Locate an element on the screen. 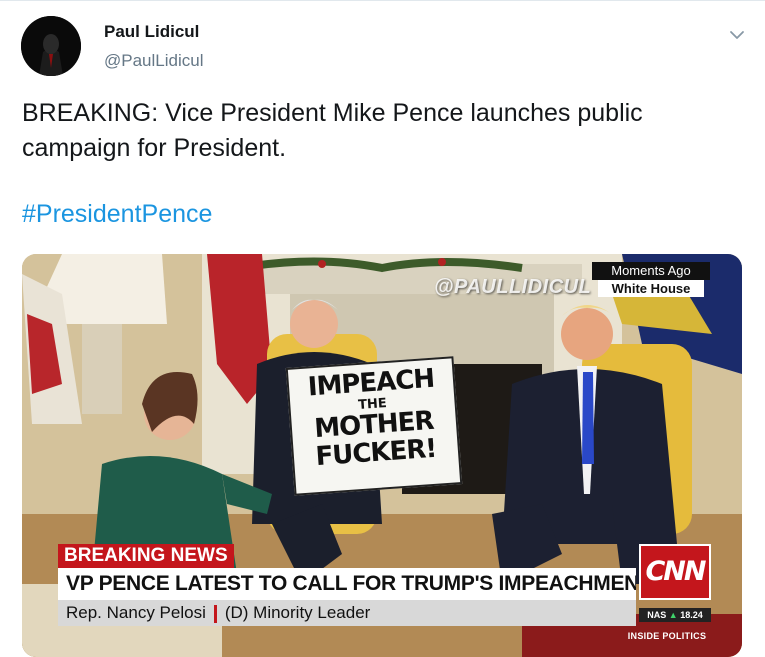 The image size is (765, 657). hashtag-link: #PresidentPence is located at coordinates (117, 214).